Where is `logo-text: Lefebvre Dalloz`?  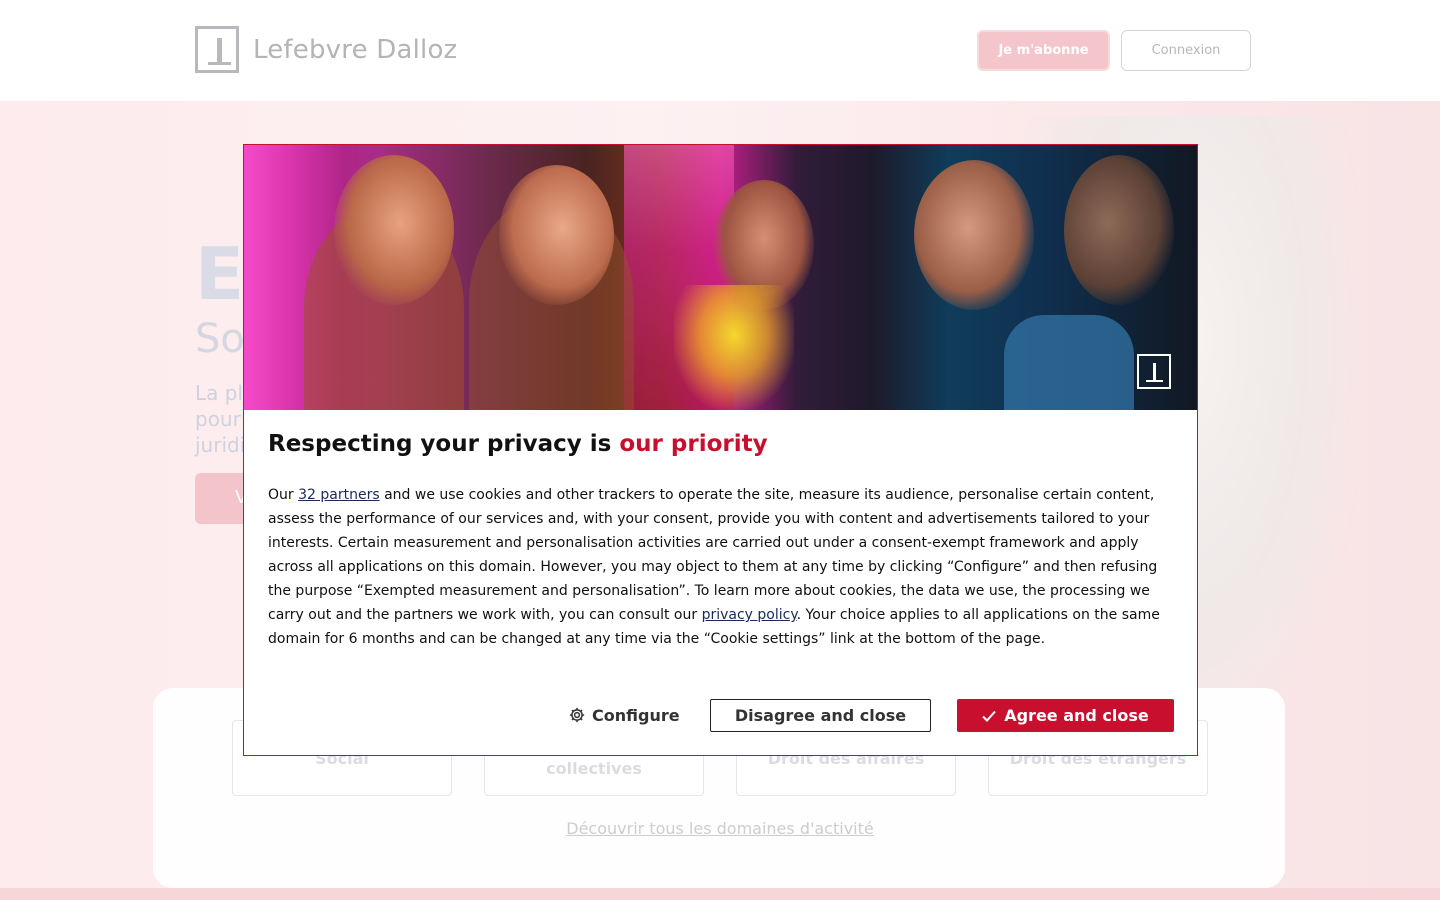
logo-text: Lefebvre Dalloz is located at coordinates (355, 49).